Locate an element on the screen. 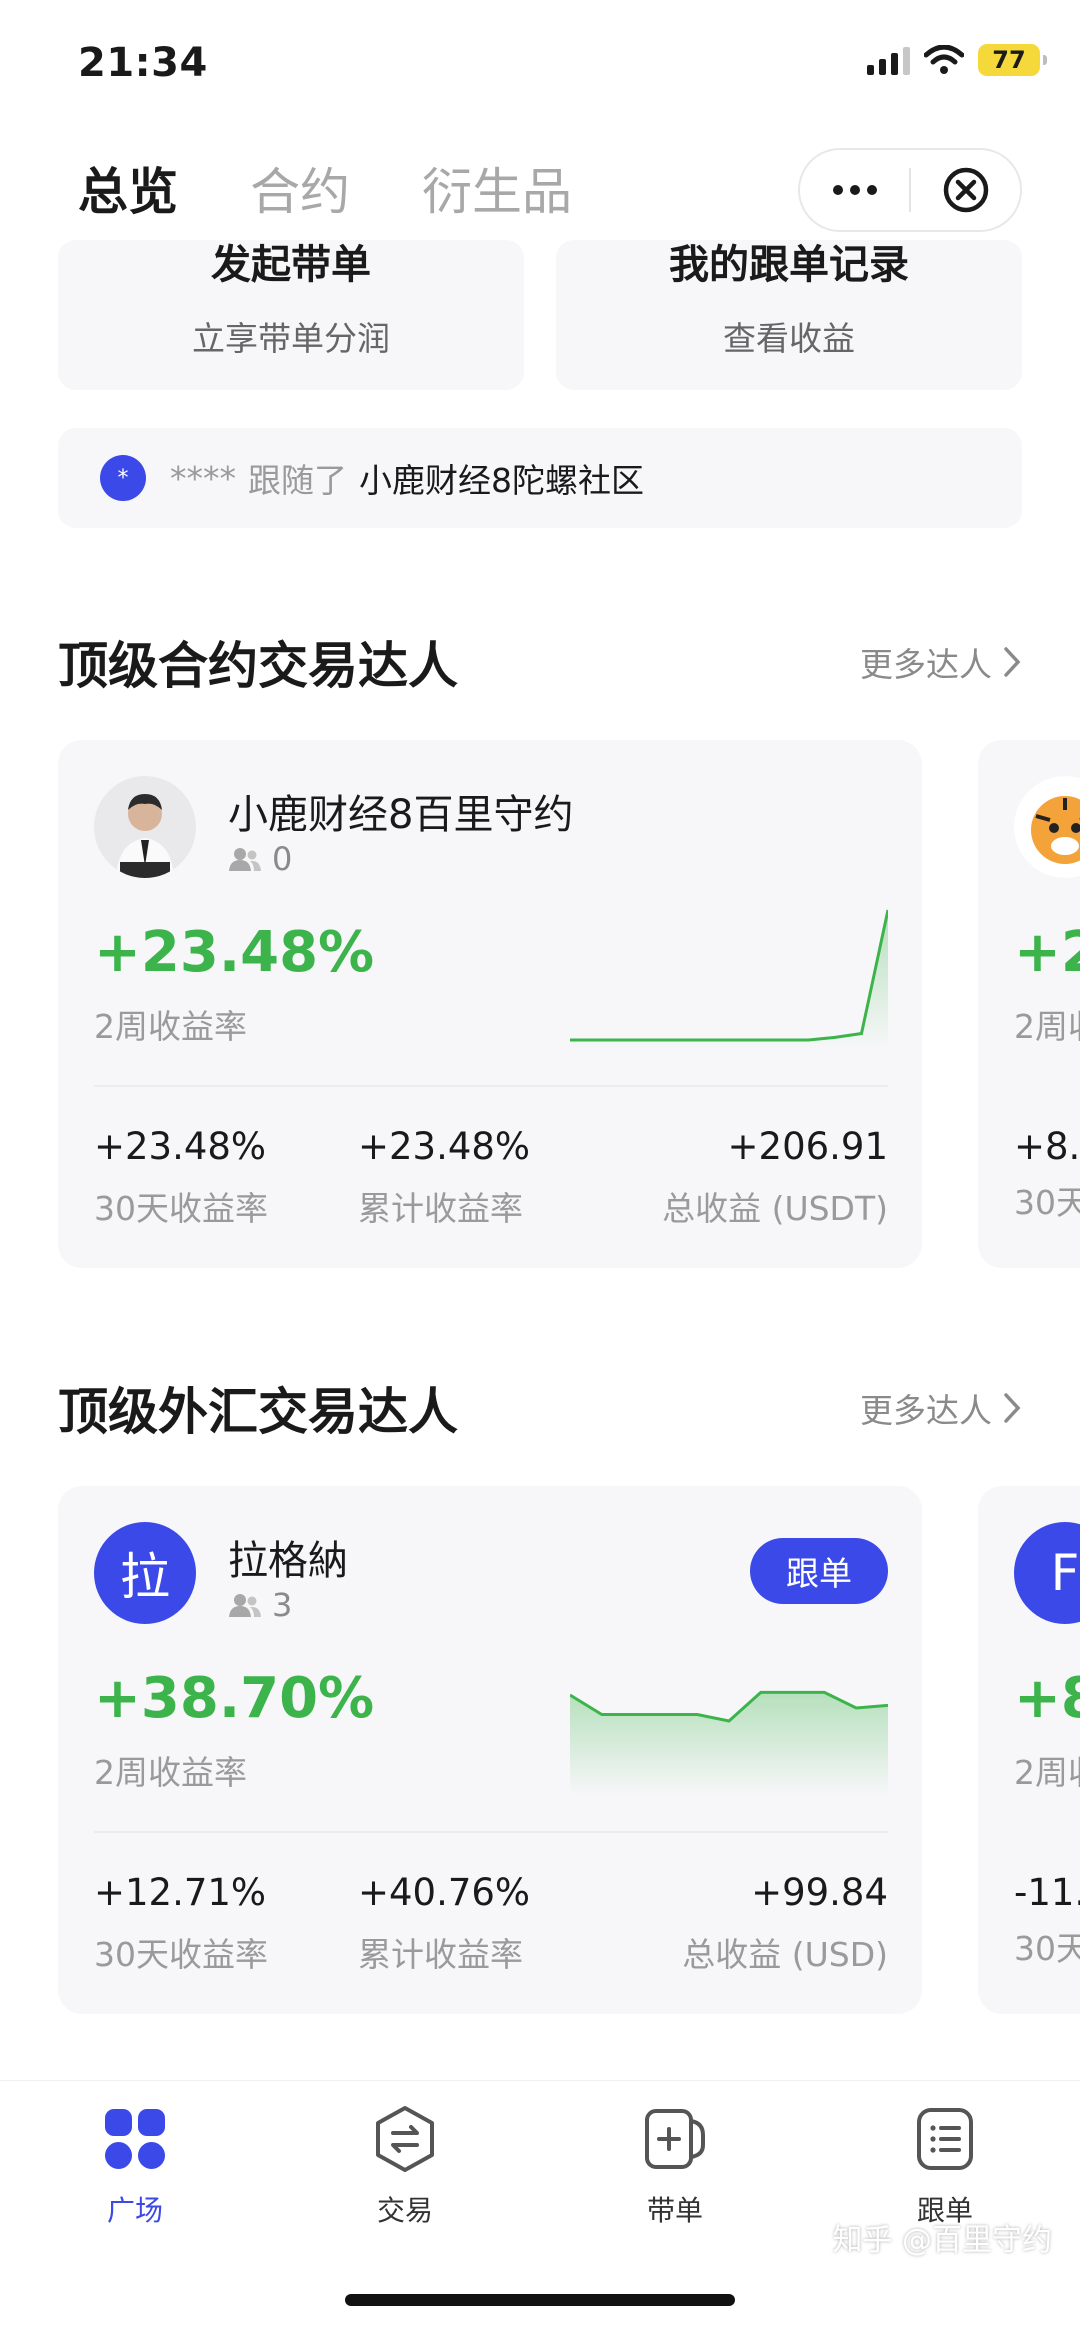 The height and width of the screenshot is (2339, 1080). stat-30d-value: +12.71% is located at coordinates (180, 1892).